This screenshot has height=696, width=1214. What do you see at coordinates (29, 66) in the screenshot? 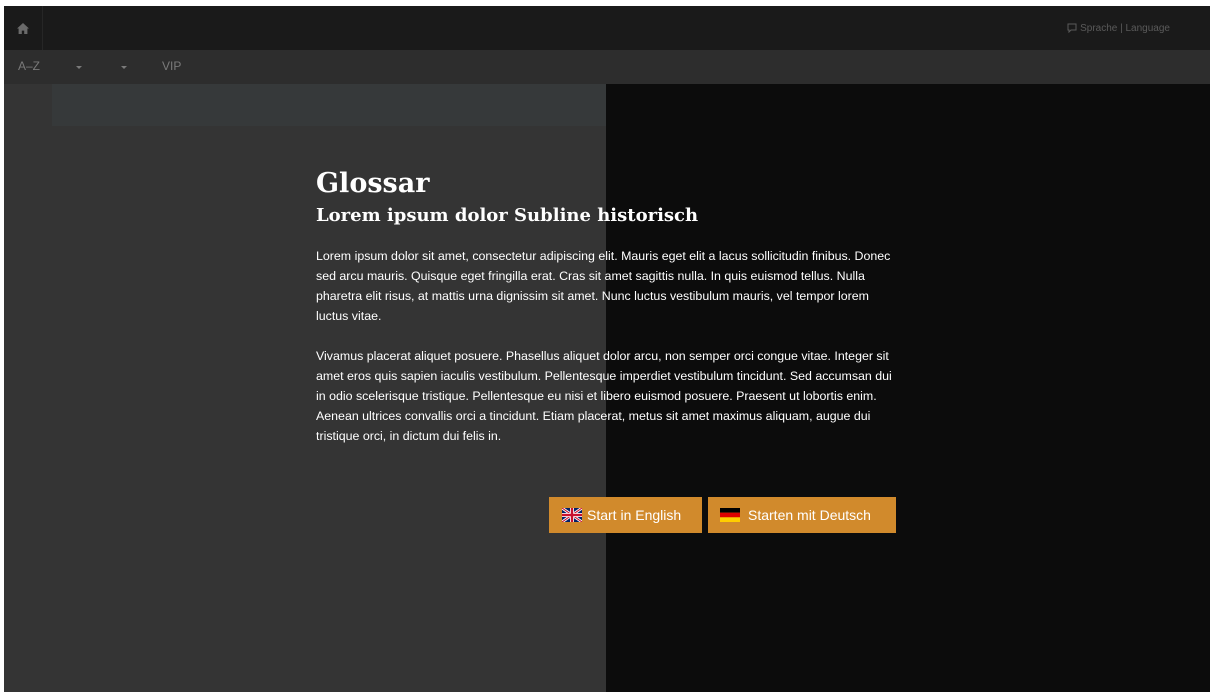
I see `nav-item-a-z: A–Z` at bounding box center [29, 66].